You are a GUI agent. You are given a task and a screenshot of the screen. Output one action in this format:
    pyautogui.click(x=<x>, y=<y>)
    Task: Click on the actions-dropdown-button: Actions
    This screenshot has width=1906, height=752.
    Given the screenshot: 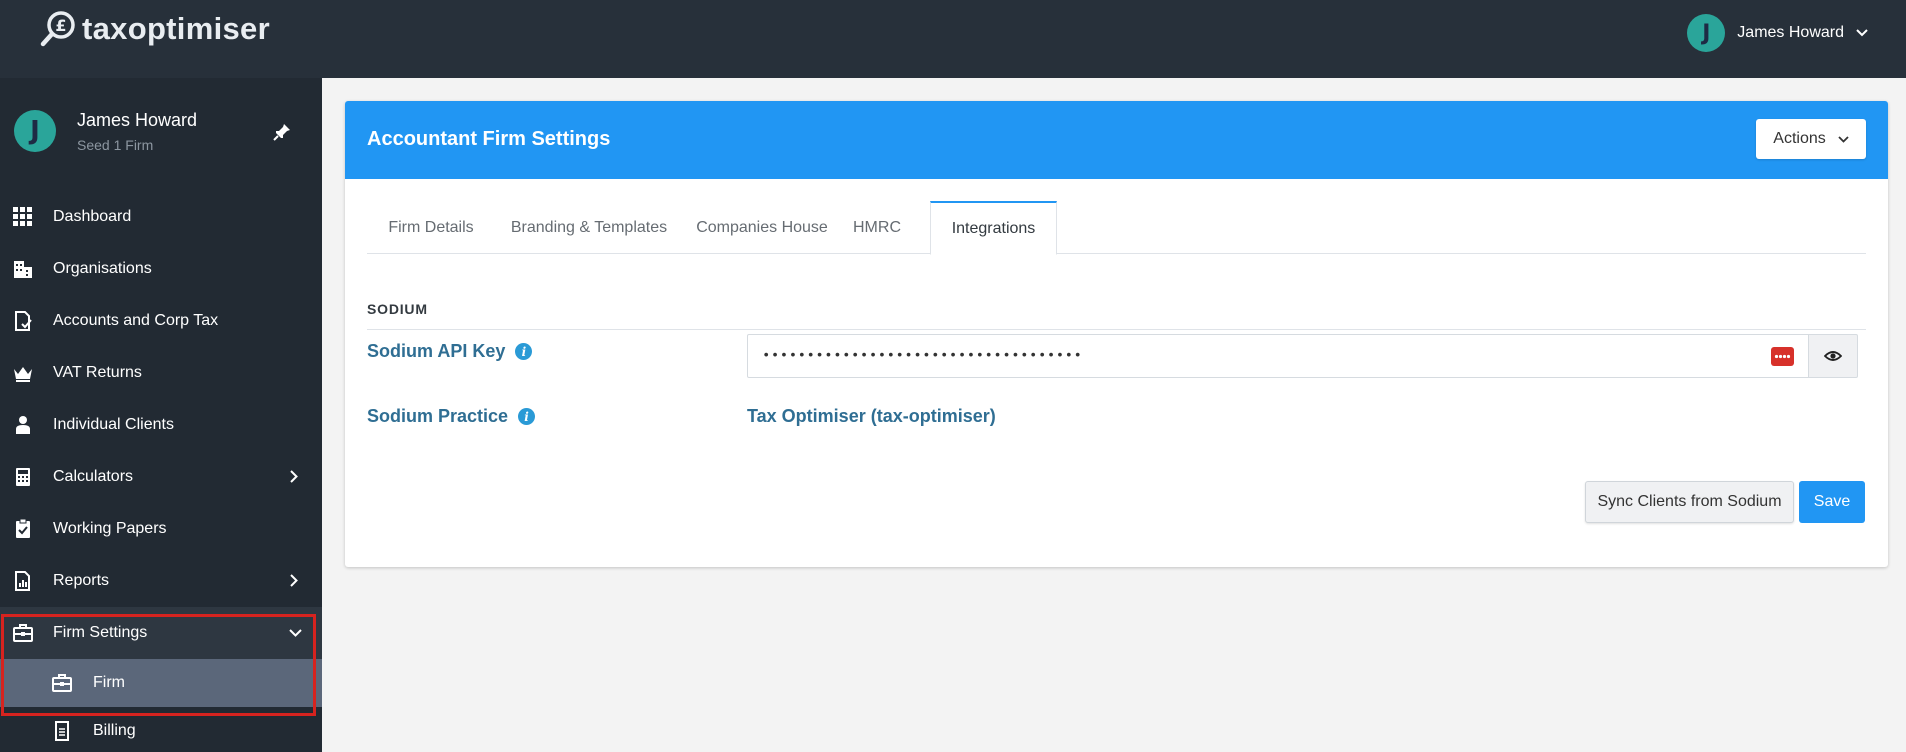 What is the action you would take?
    pyautogui.click(x=1811, y=139)
    